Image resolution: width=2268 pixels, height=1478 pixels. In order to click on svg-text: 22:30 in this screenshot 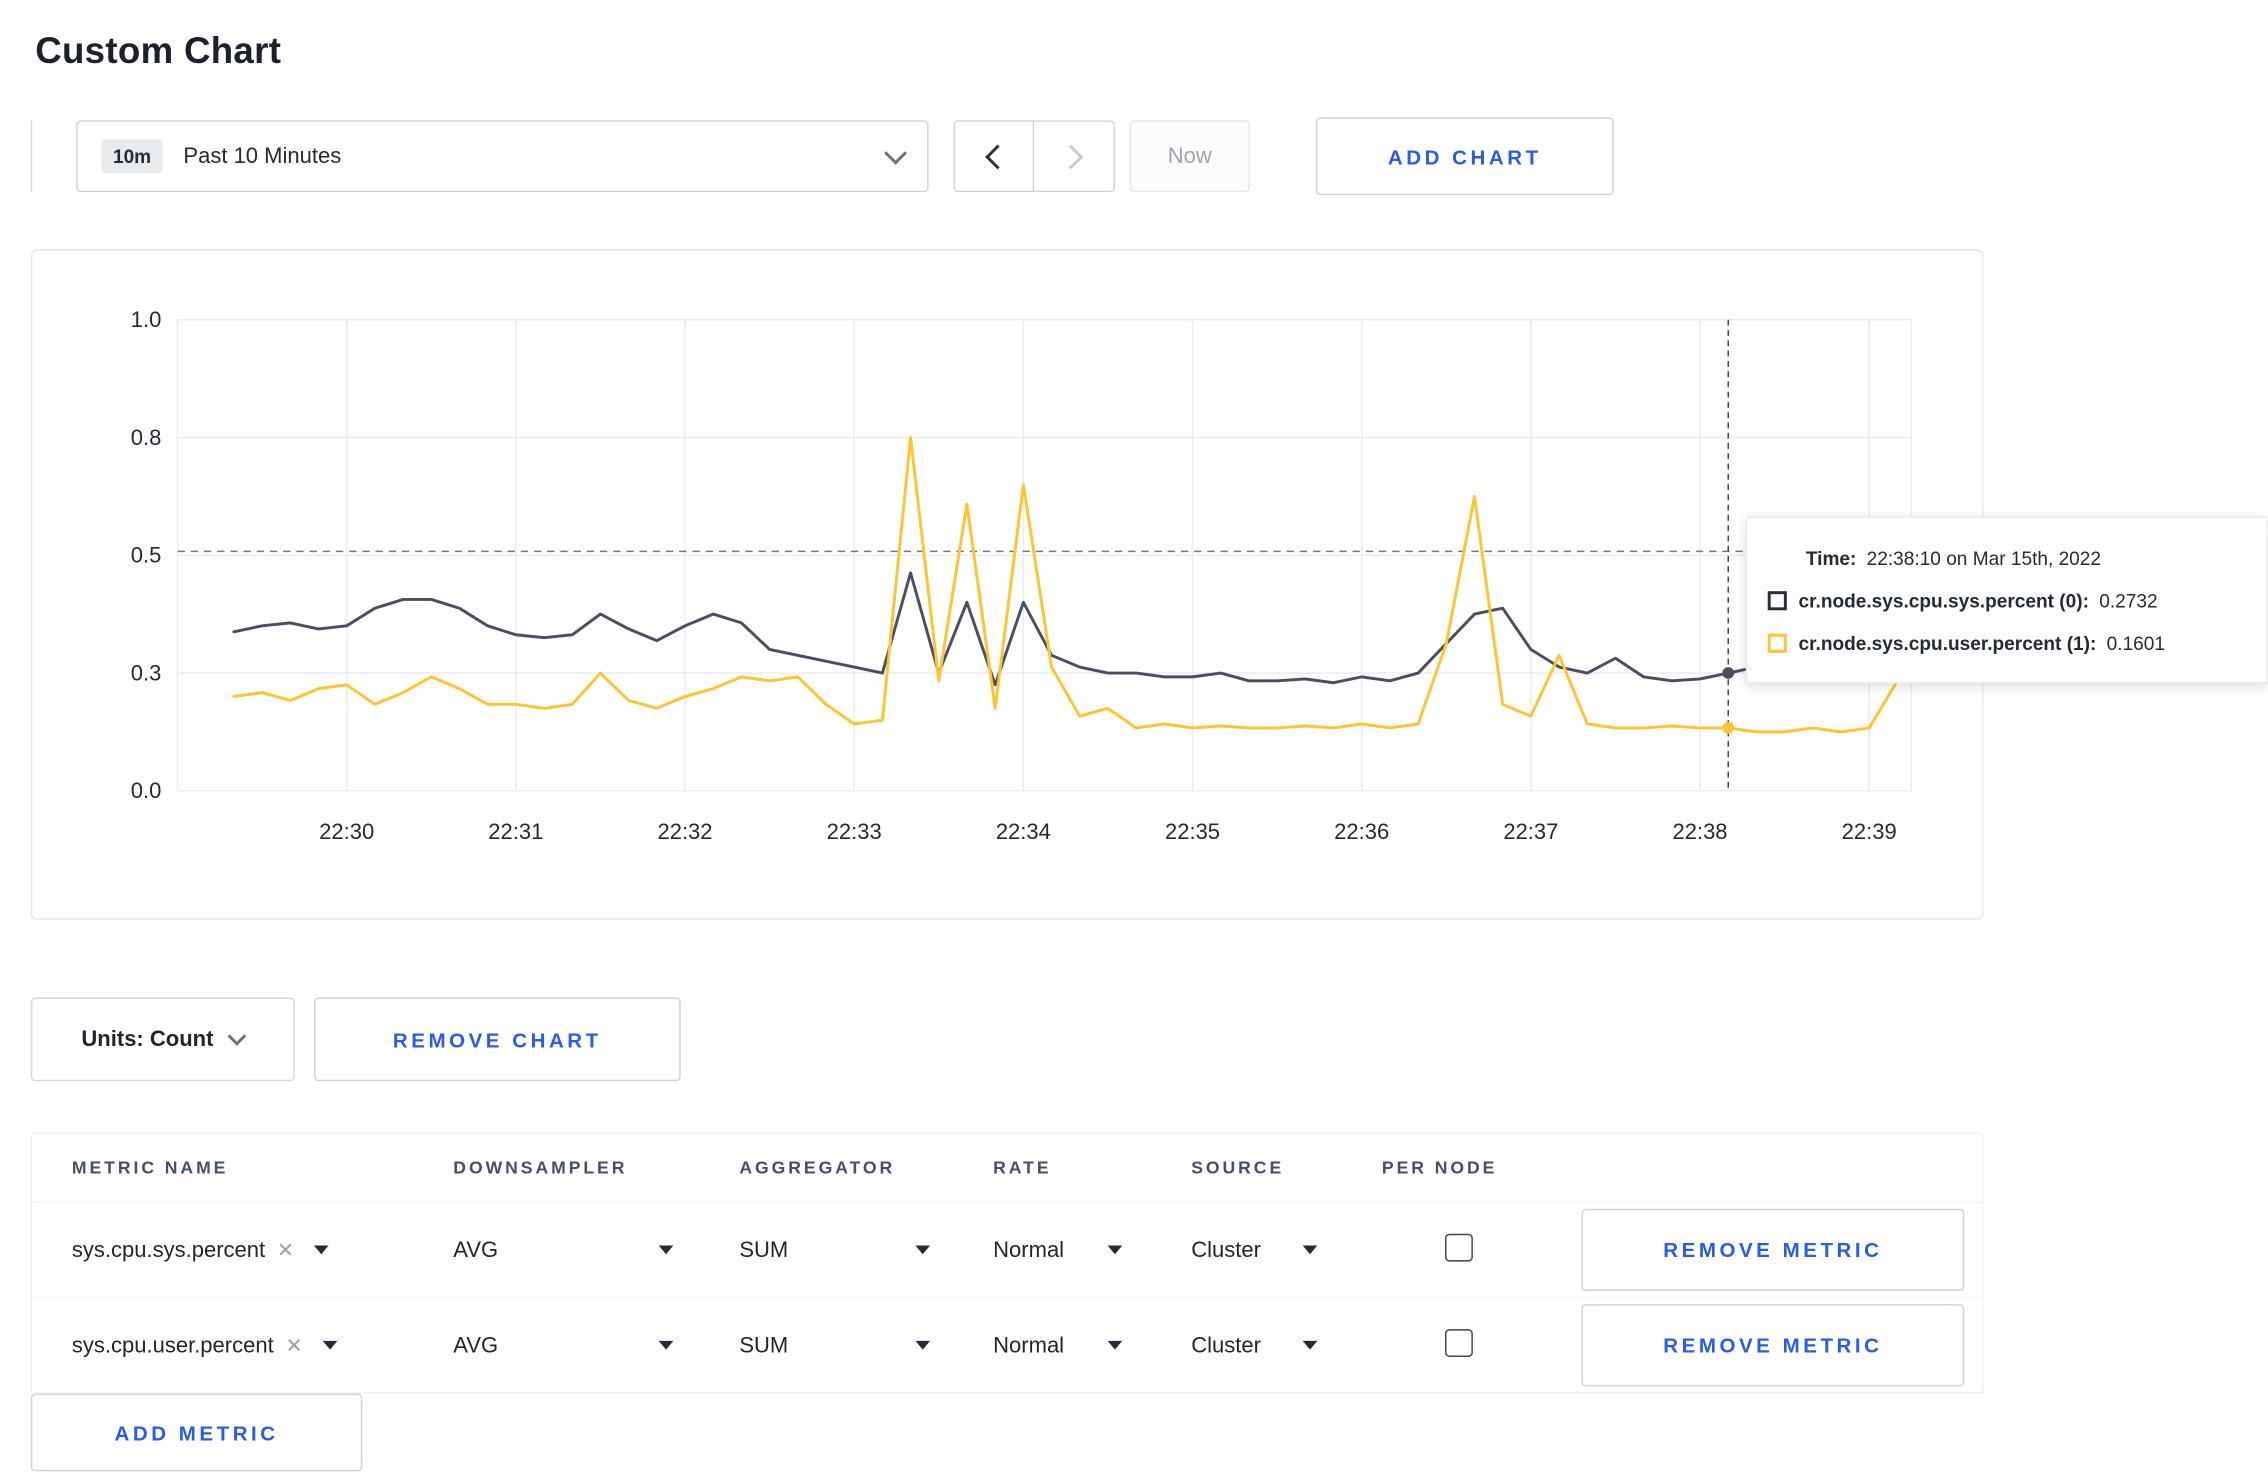, I will do `click(346, 831)`.